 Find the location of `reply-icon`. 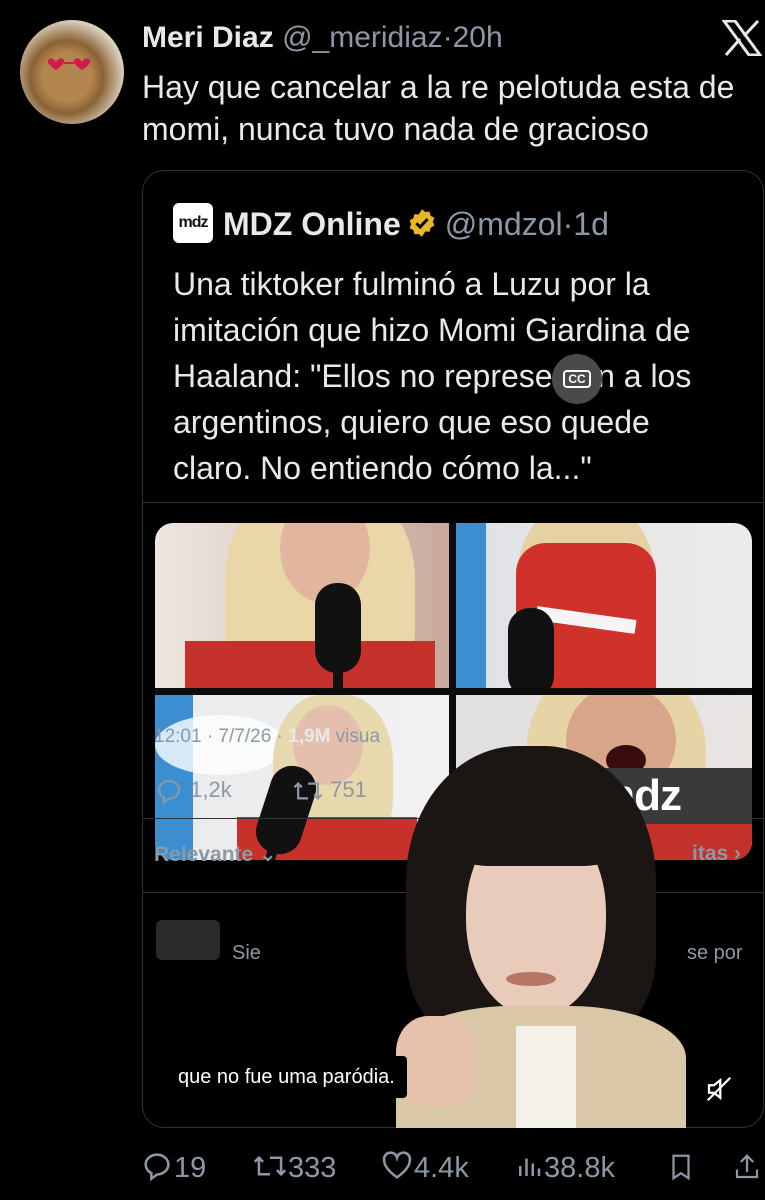

reply-icon is located at coordinates (157, 1167).